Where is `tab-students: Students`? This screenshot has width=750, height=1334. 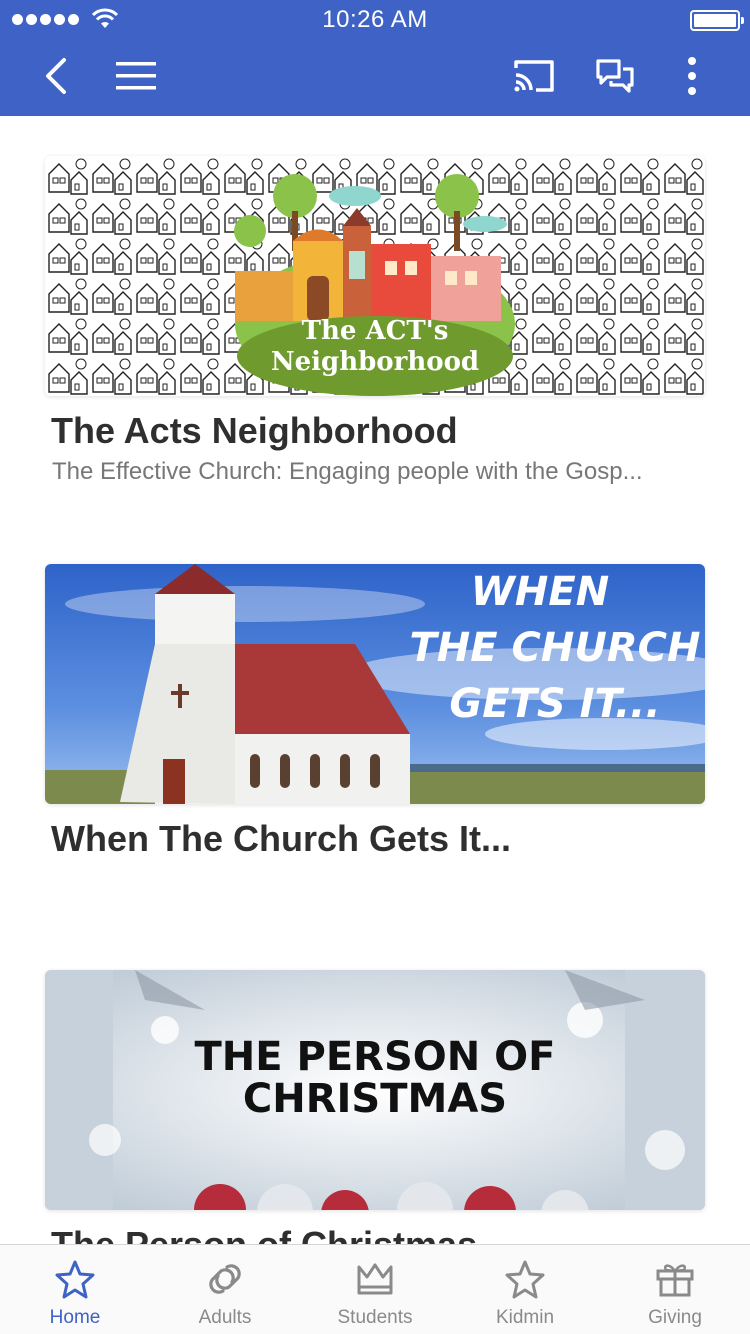 tab-students: Students is located at coordinates (375, 1289).